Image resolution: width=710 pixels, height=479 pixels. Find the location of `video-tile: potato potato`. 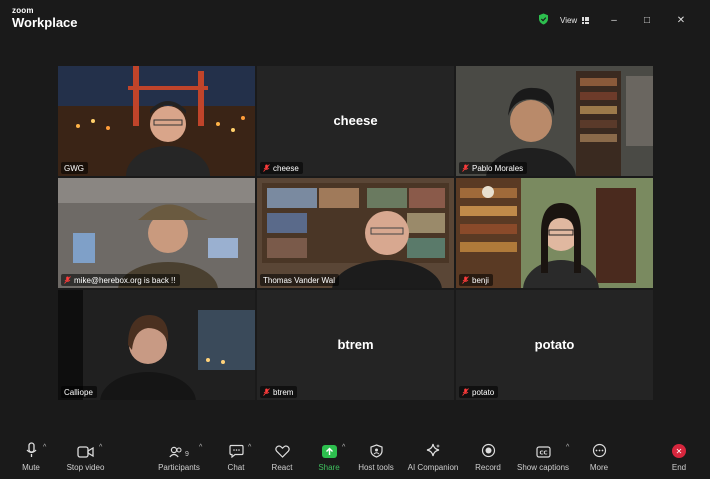

video-tile: potato potato is located at coordinates (554, 345).